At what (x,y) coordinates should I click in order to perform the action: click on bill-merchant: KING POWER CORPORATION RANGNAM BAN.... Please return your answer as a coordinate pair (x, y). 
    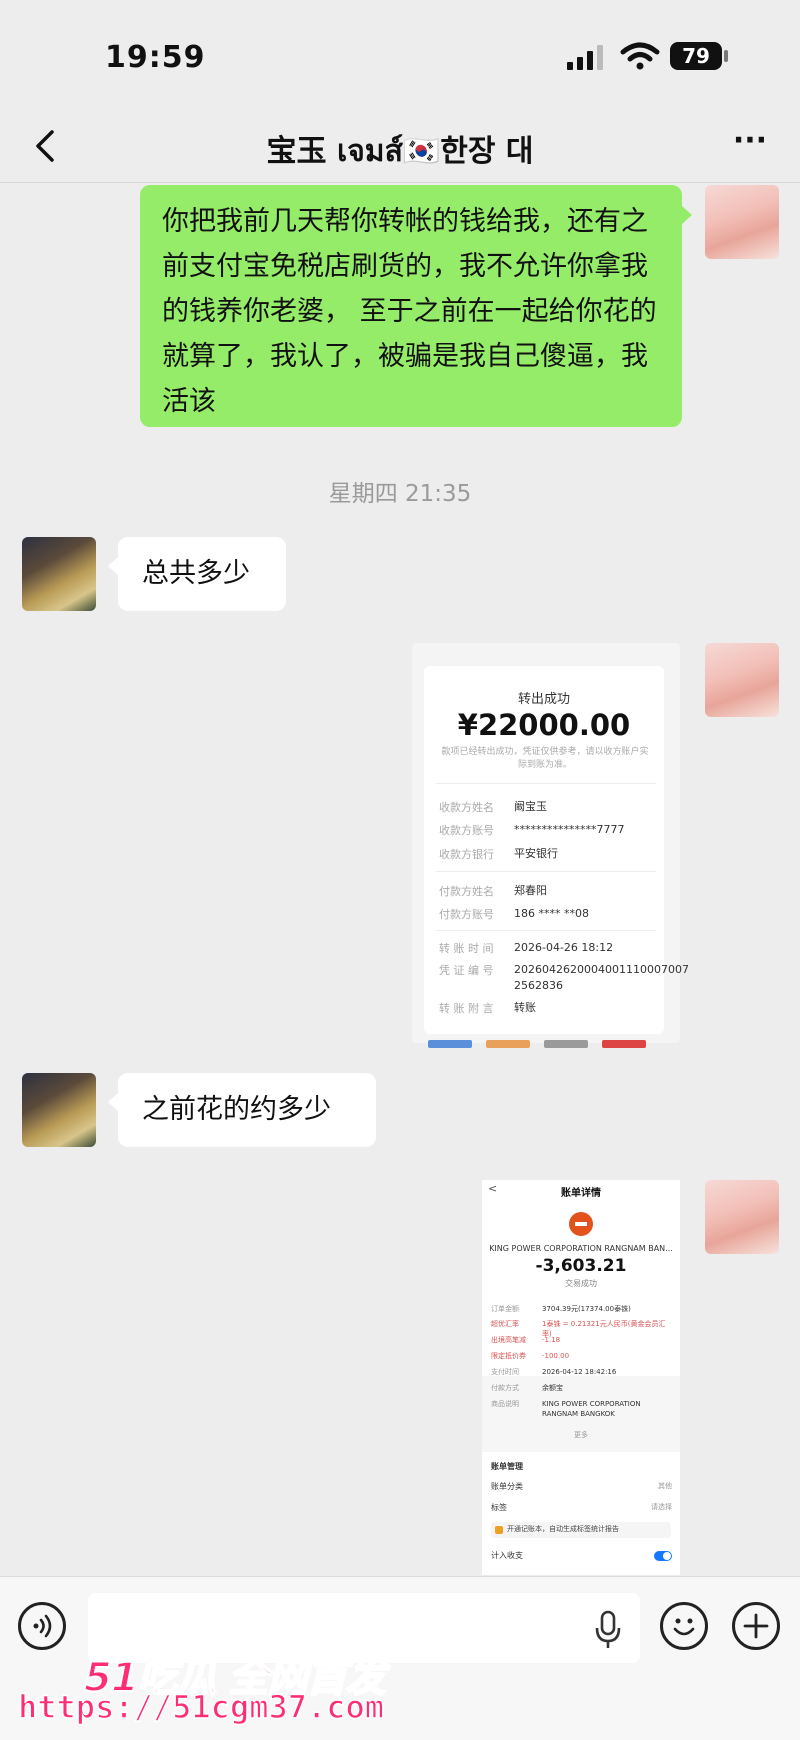
    Looking at the image, I should click on (581, 1248).